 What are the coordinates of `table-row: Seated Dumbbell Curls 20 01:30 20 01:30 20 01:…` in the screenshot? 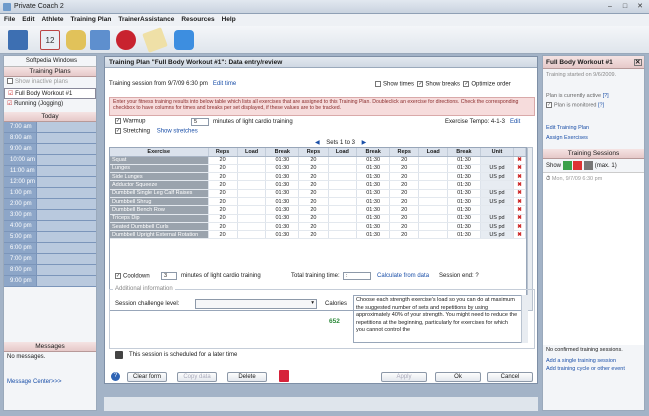 It's located at (318, 227).